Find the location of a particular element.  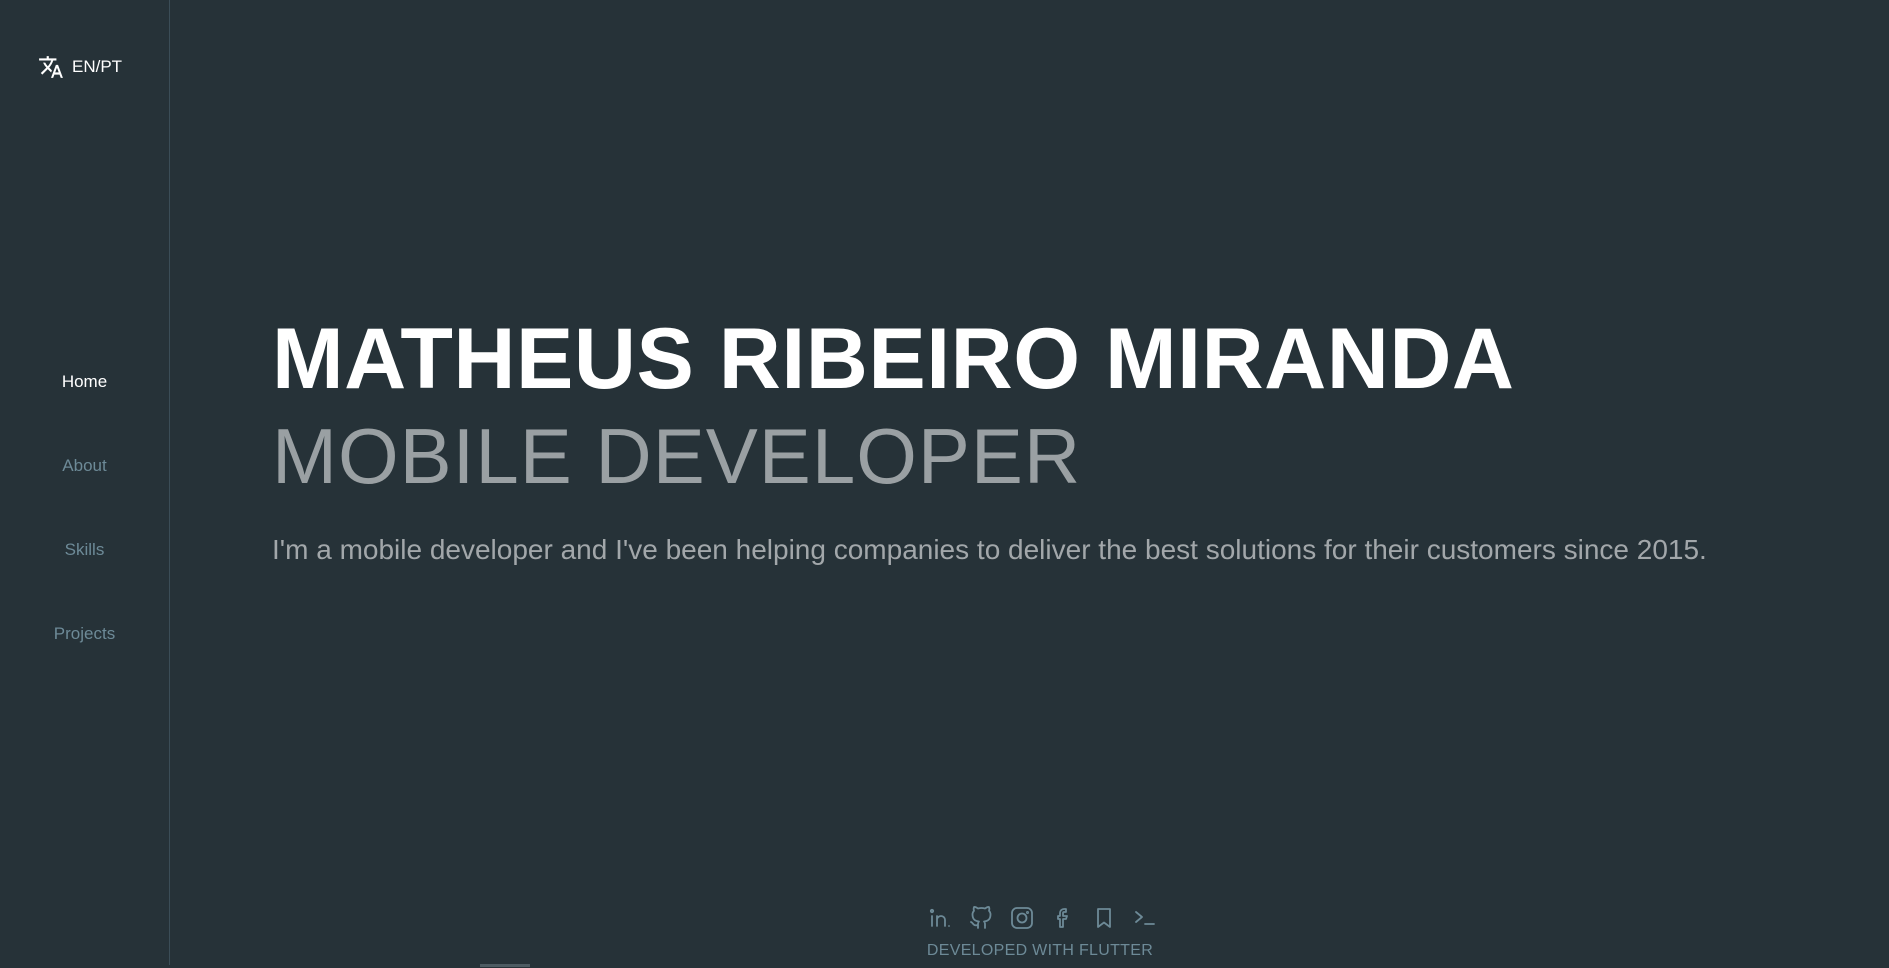

nav-item-about: About is located at coordinates (84, 466).